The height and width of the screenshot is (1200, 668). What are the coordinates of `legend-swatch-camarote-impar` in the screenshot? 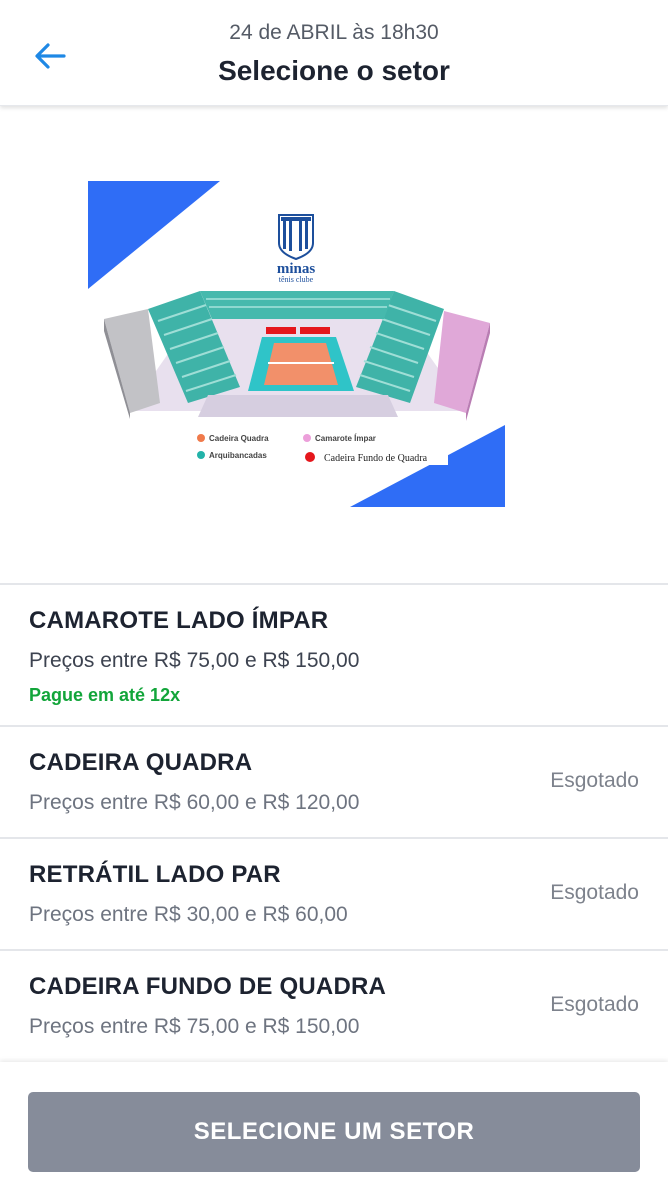 It's located at (307, 438).